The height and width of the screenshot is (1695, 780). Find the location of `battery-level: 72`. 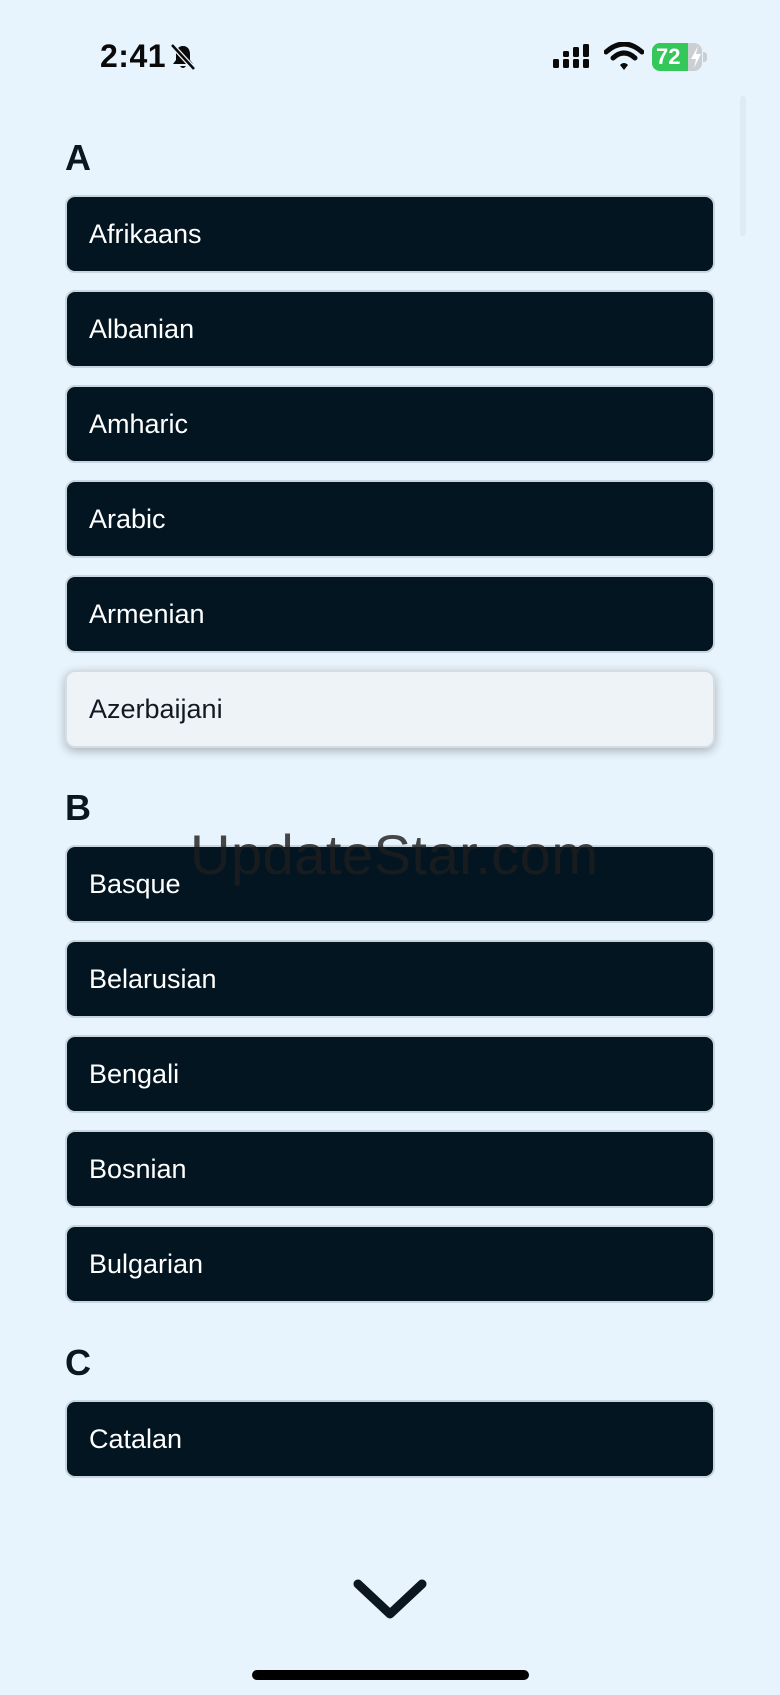

battery-level: 72 is located at coordinates (668, 56).